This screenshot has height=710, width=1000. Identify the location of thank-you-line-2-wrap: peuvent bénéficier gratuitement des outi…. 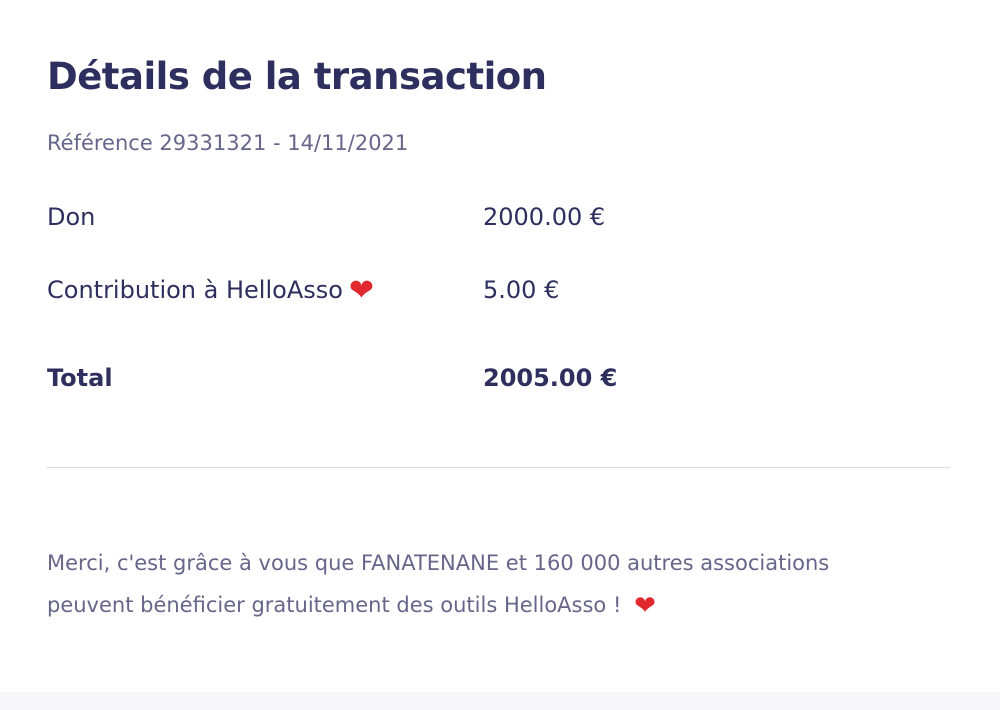
(497, 605).